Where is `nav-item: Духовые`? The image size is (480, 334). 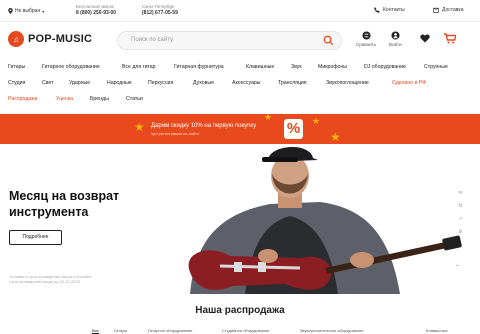
nav-item: Духовые is located at coordinates (203, 83).